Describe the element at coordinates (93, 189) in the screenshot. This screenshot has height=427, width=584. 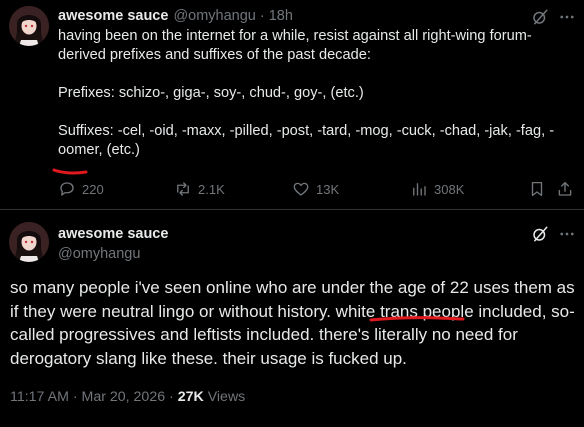
I see `reply-count: 220` at that location.